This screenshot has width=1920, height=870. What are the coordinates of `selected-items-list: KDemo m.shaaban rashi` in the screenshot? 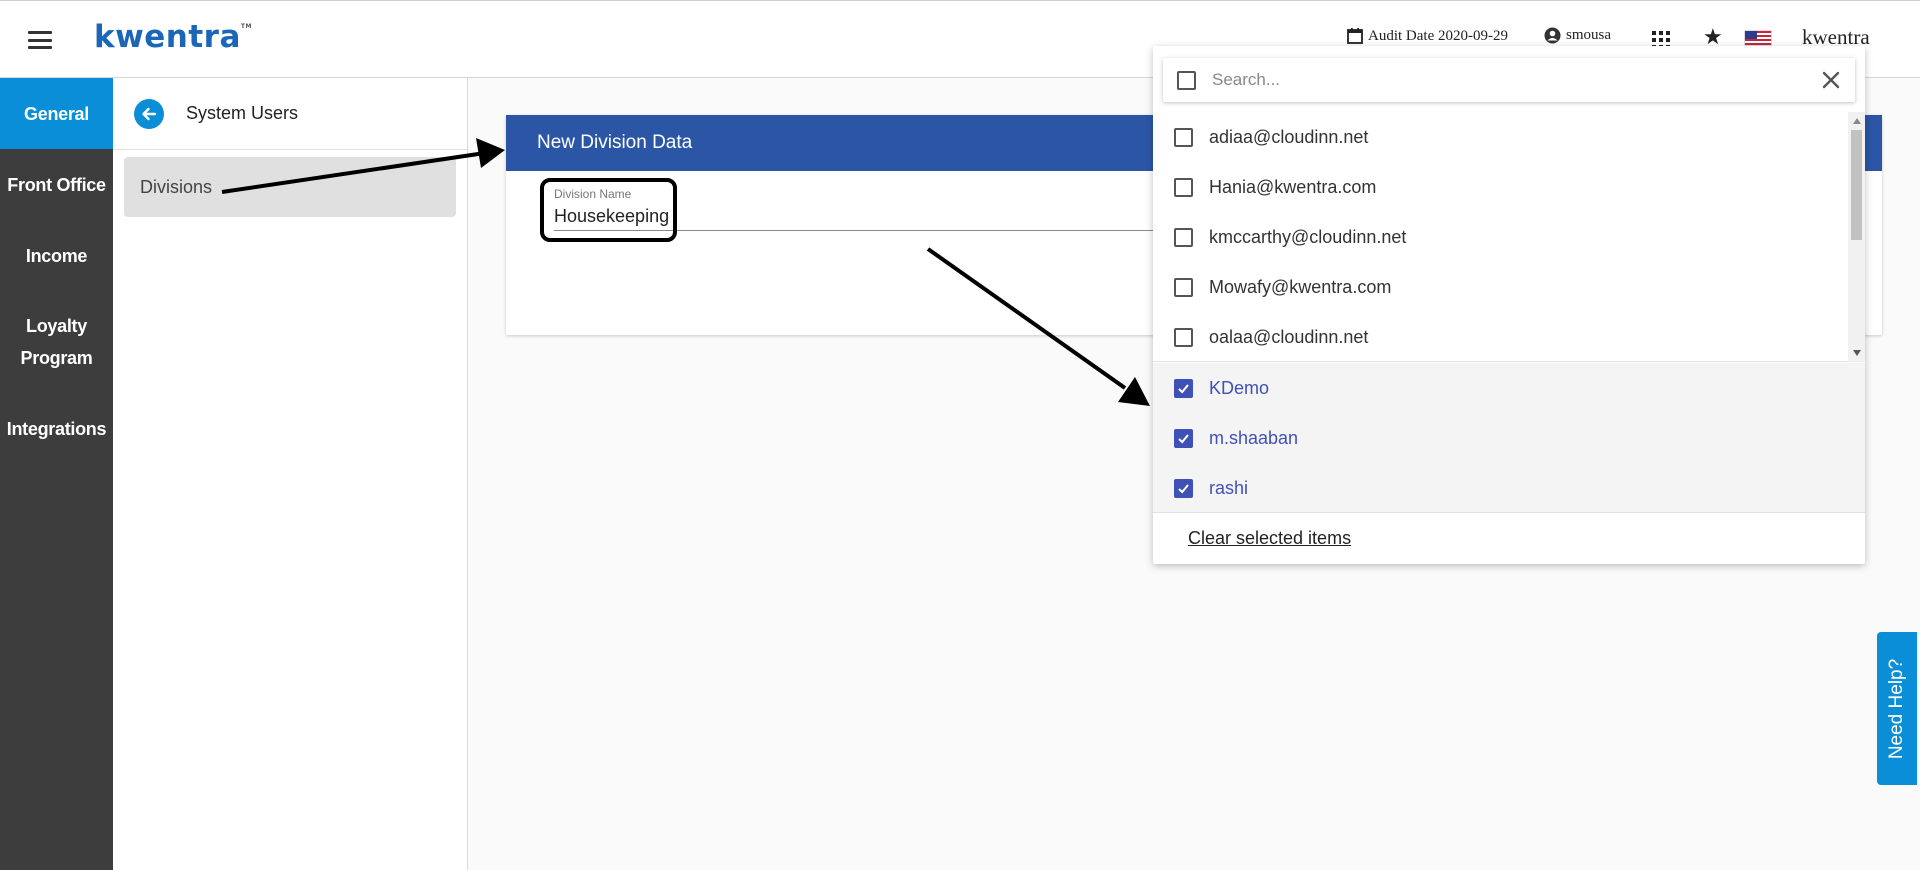 It's located at (1509, 438).